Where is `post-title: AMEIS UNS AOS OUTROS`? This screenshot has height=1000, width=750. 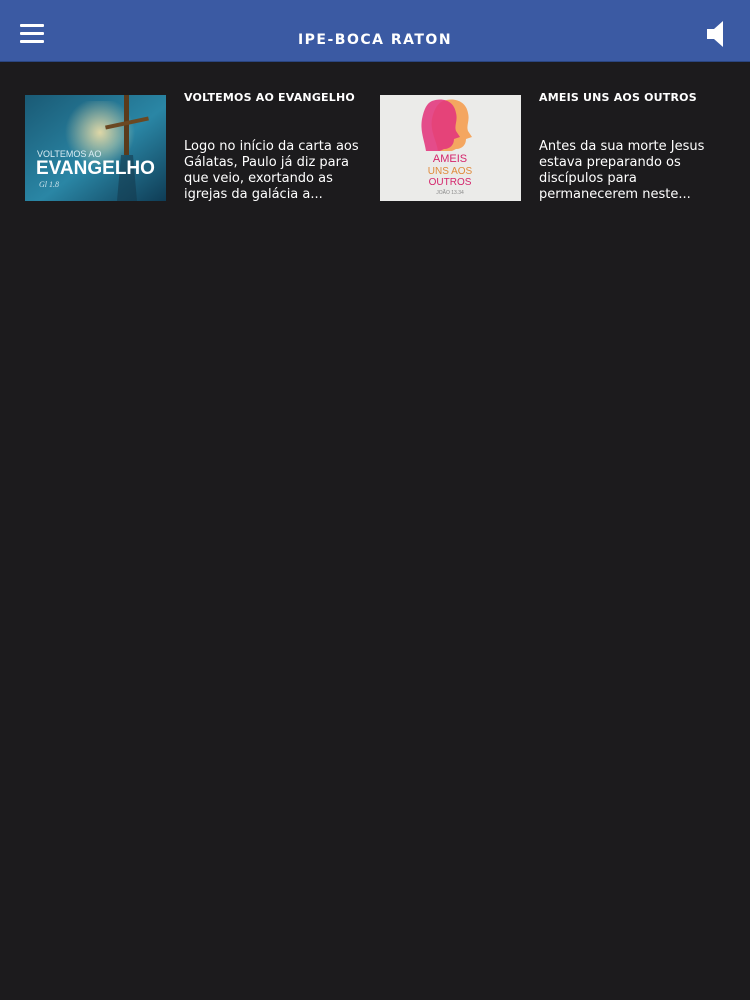
post-title: AMEIS UNS AOS OUTROS is located at coordinates (618, 97).